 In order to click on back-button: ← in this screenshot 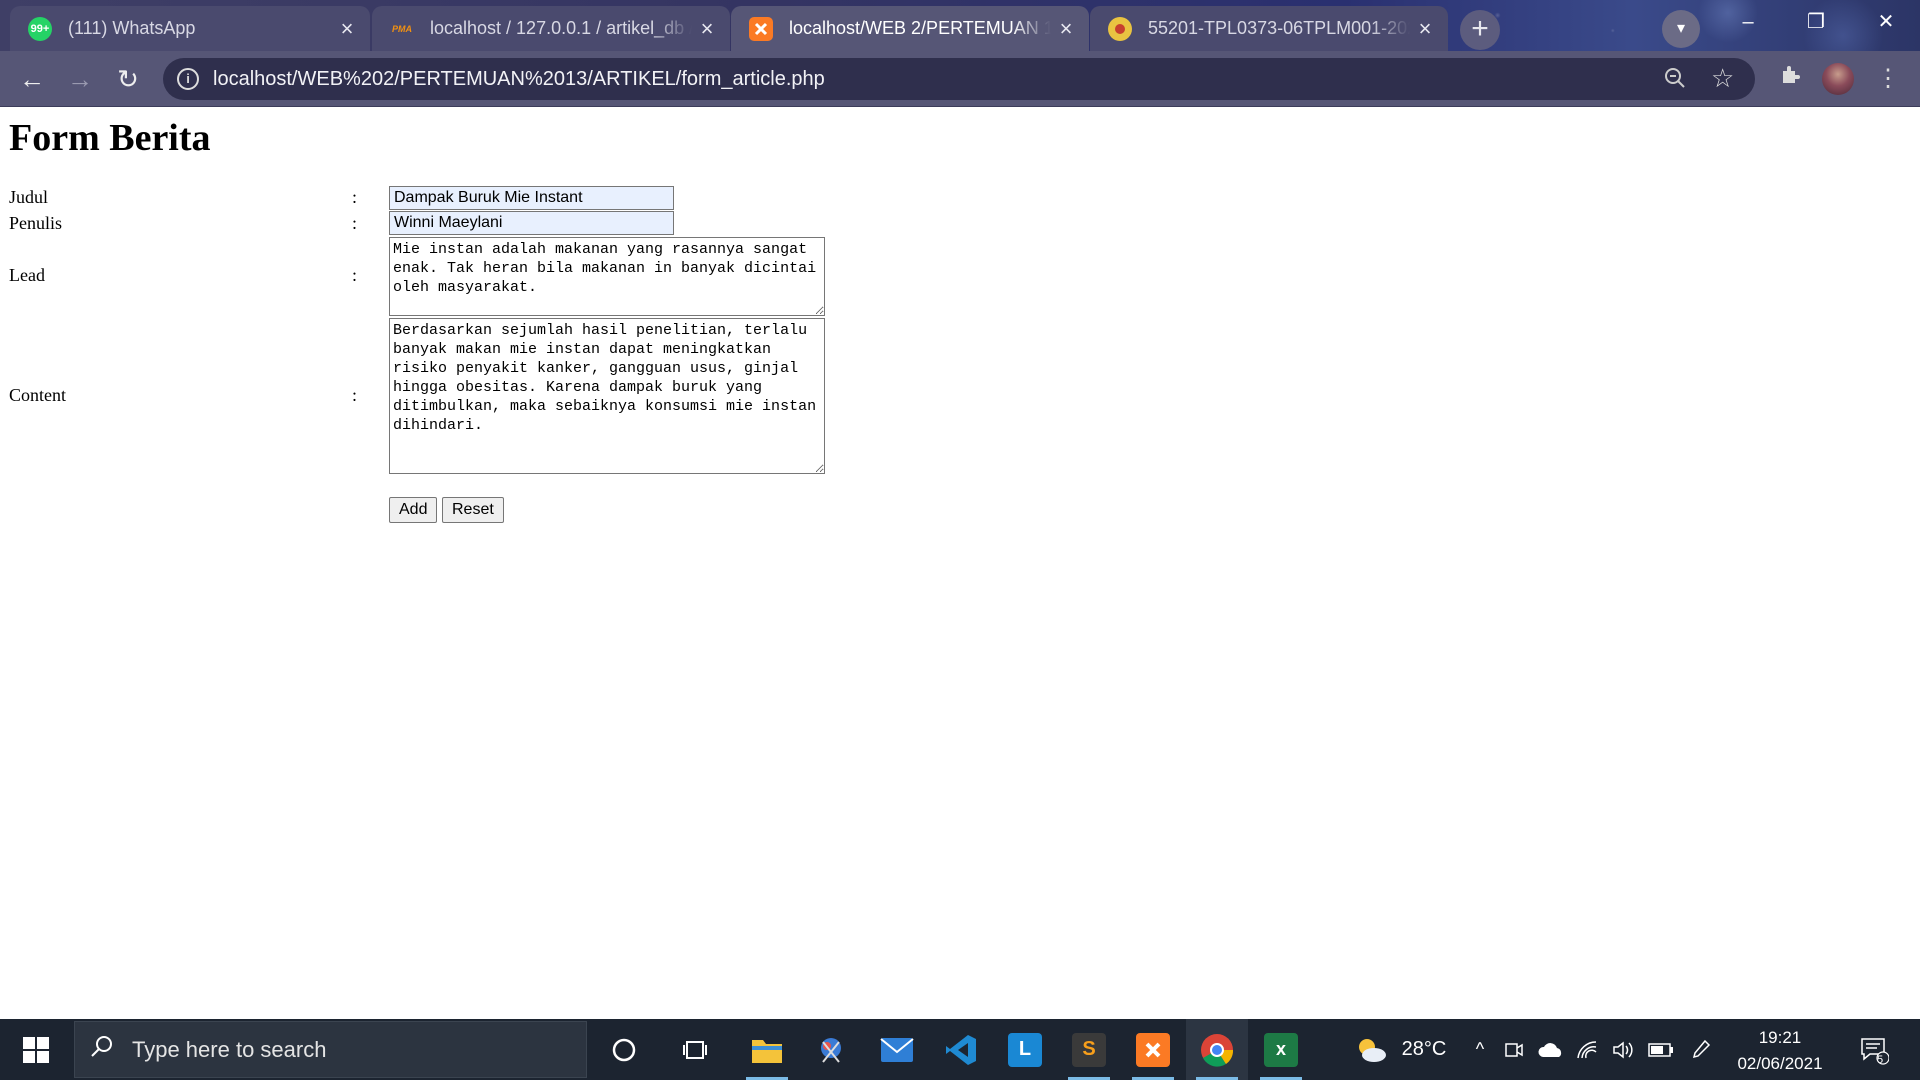, I will do `click(32, 79)`.